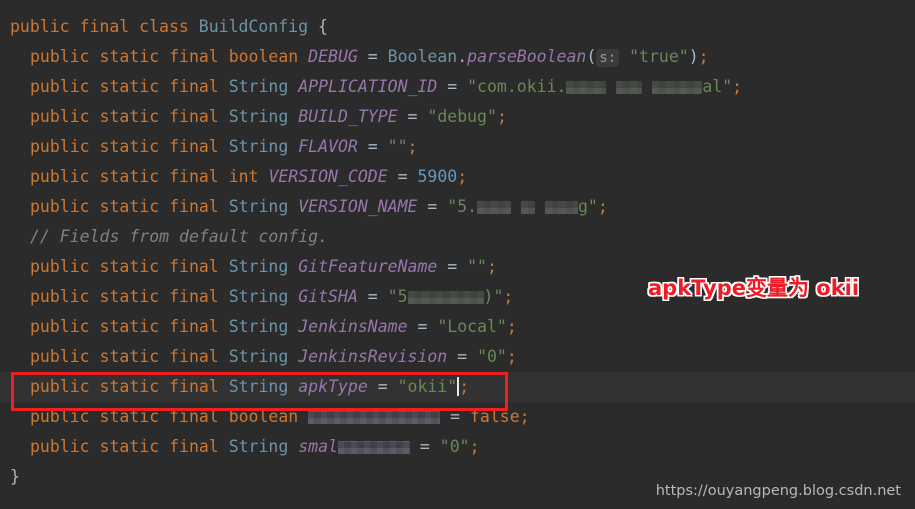 This screenshot has height=509, width=915. Describe the element at coordinates (457, 147) in the screenshot. I see `code-line-field-flavor: public static final String FLAVOR = "";` at that location.